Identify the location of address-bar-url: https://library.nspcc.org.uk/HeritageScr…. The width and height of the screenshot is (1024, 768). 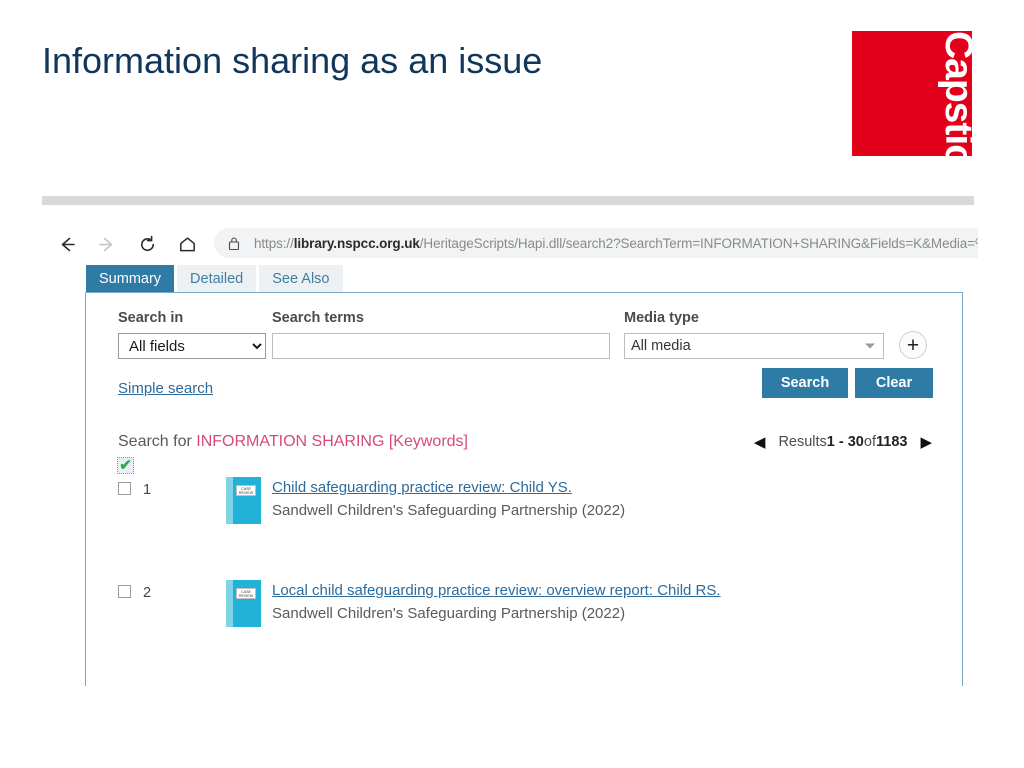
(616, 243).